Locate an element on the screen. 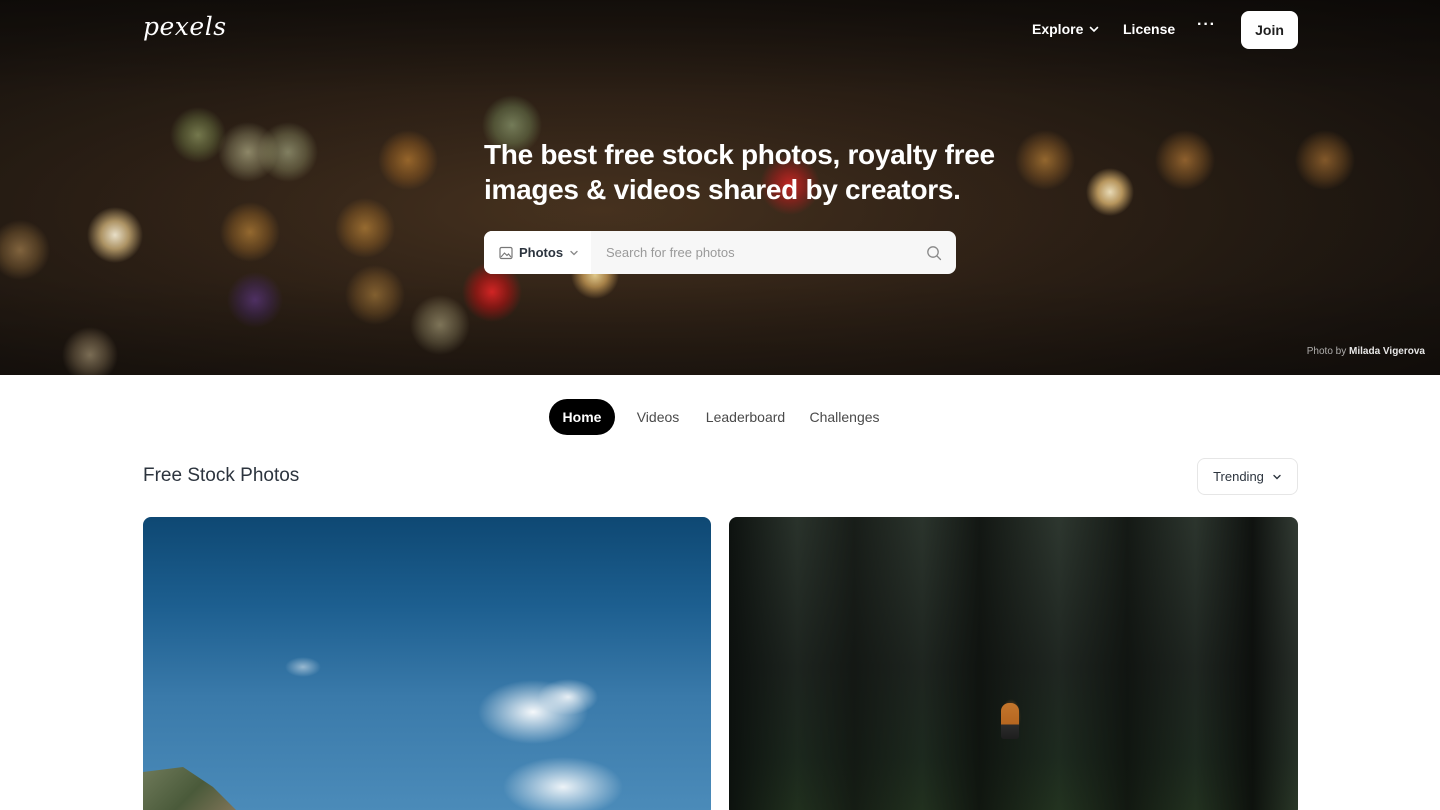  more-menu-button: ··· is located at coordinates (1206, 25).